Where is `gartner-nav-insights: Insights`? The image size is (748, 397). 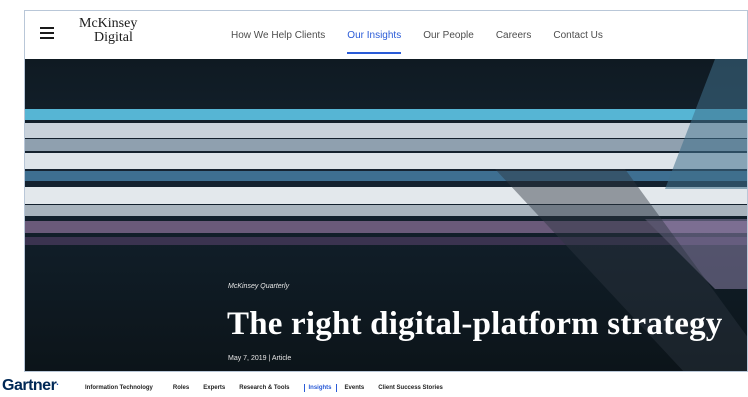 gartner-nav-insights: Insights is located at coordinates (320, 388).